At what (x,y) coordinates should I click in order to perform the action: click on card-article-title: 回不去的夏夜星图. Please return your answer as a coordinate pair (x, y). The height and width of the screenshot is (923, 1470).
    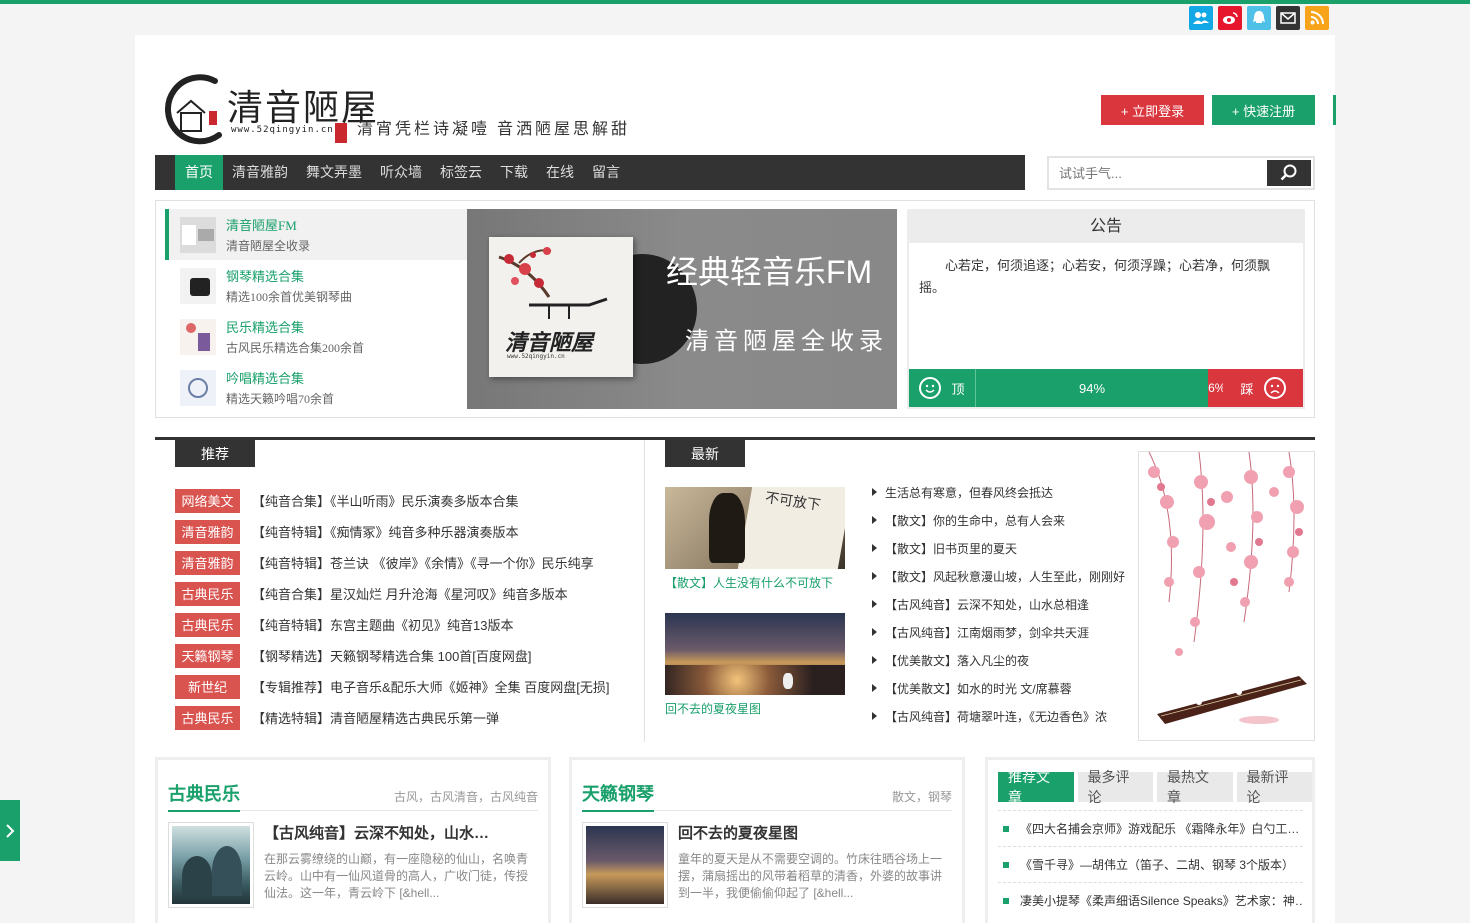
    Looking at the image, I should click on (738, 832).